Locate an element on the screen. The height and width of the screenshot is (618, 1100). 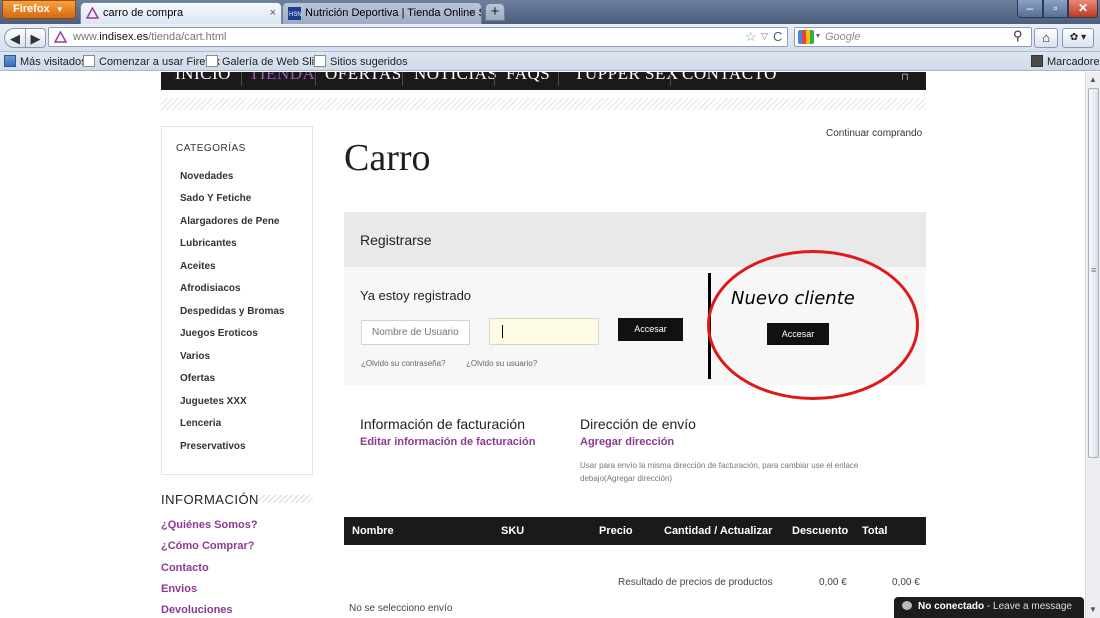
forward-button: ▶ is located at coordinates (36, 38).